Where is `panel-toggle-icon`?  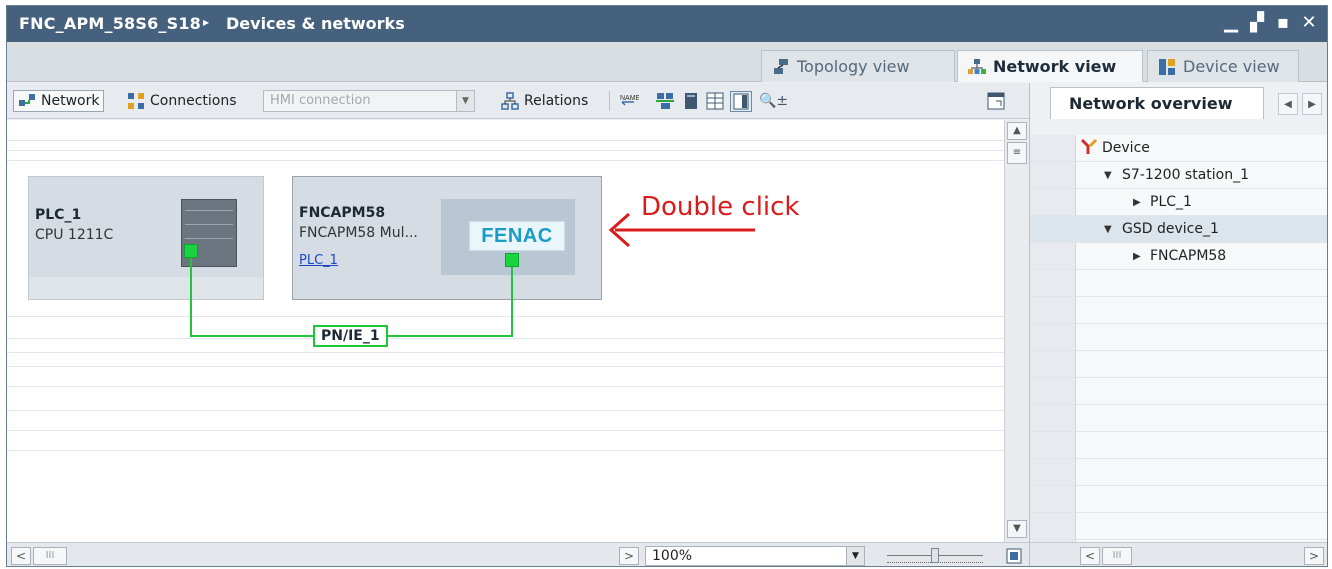 panel-toggle-icon is located at coordinates (996, 101).